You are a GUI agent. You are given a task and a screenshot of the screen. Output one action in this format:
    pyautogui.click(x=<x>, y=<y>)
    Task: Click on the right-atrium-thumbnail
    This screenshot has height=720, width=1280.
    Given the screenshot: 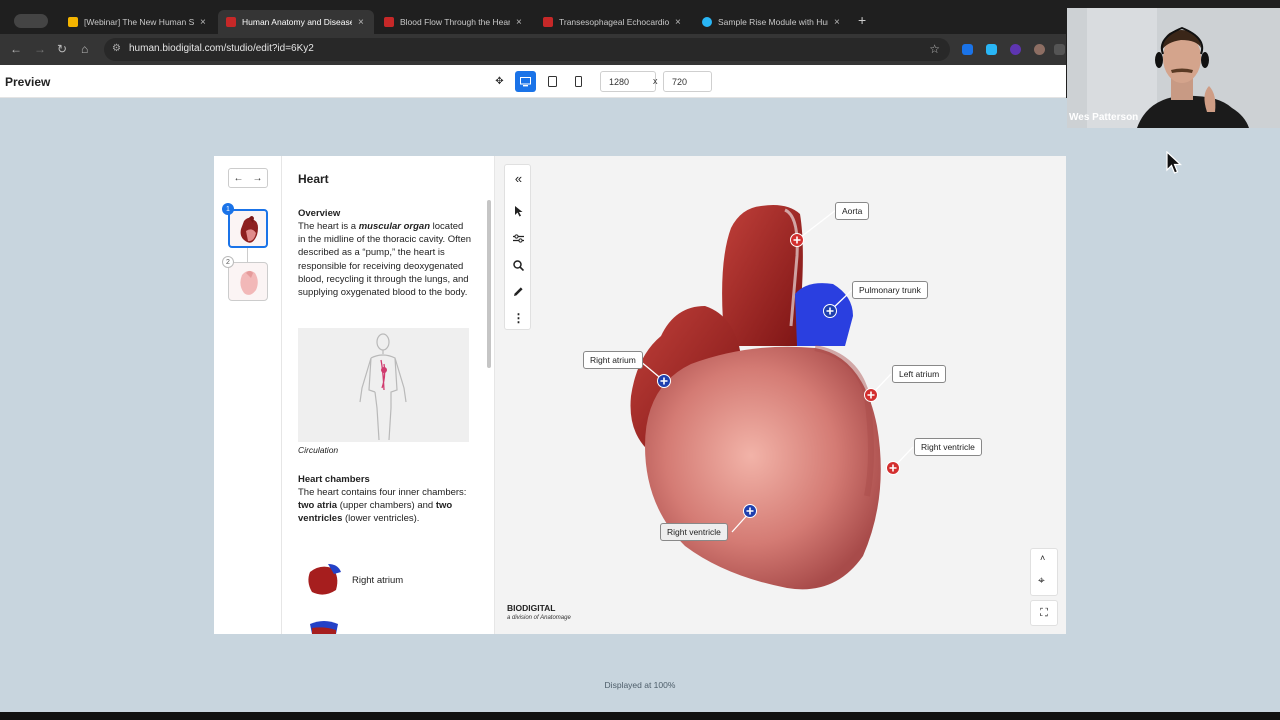 What is the action you would take?
    pyautogui.click(x=324, y=580)
    